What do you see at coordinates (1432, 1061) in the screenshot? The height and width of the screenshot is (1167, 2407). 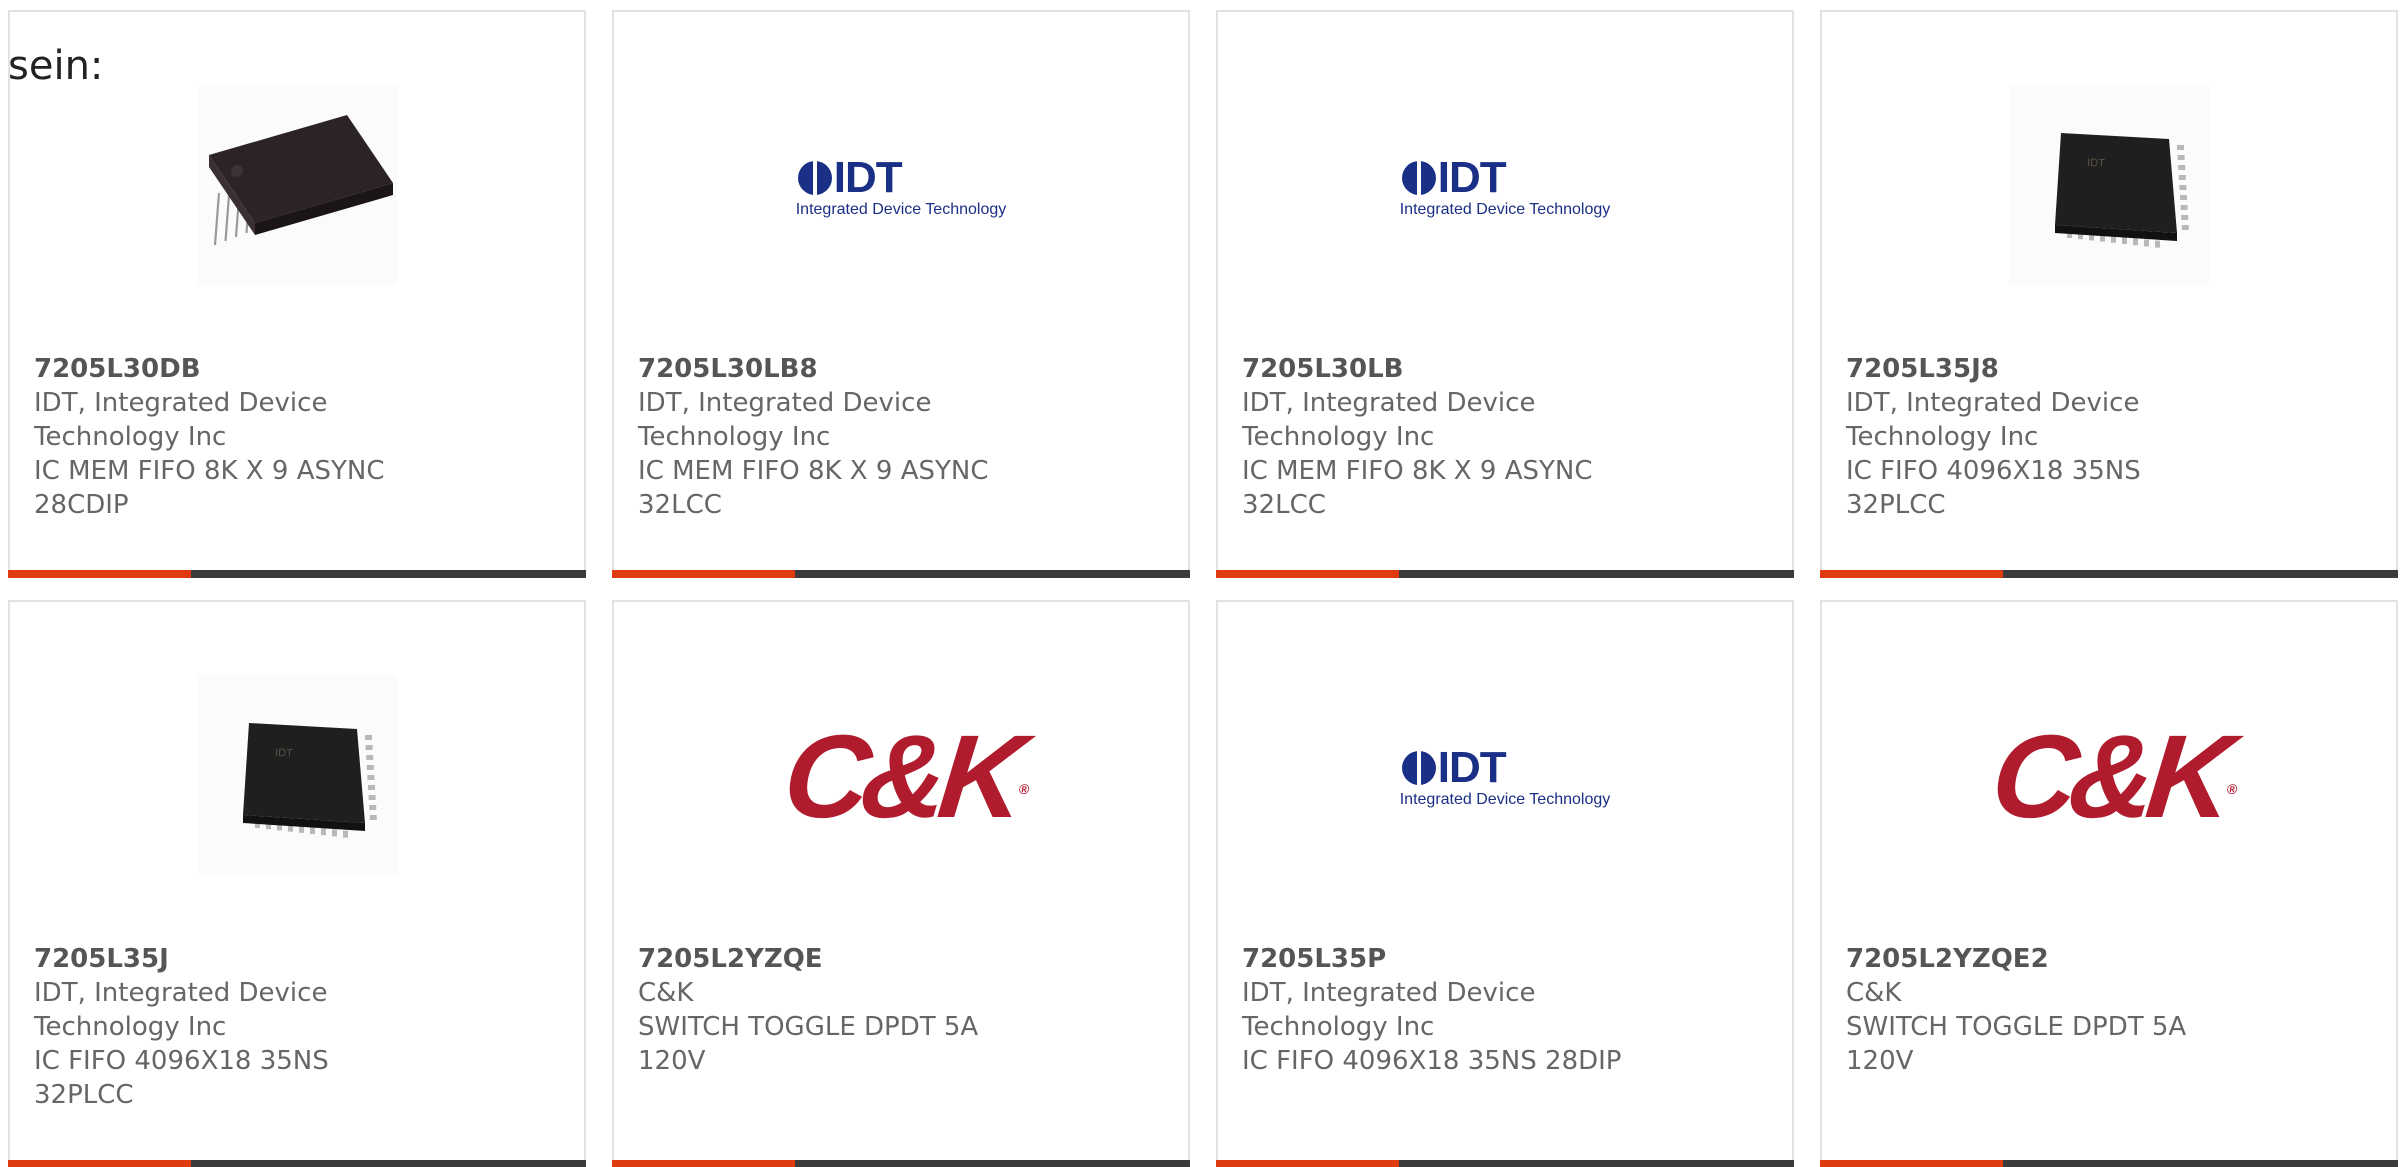 I see `product-description: IC FIFO 4096X18 35NS 28DIP` at bounding box center [1432, 1061].